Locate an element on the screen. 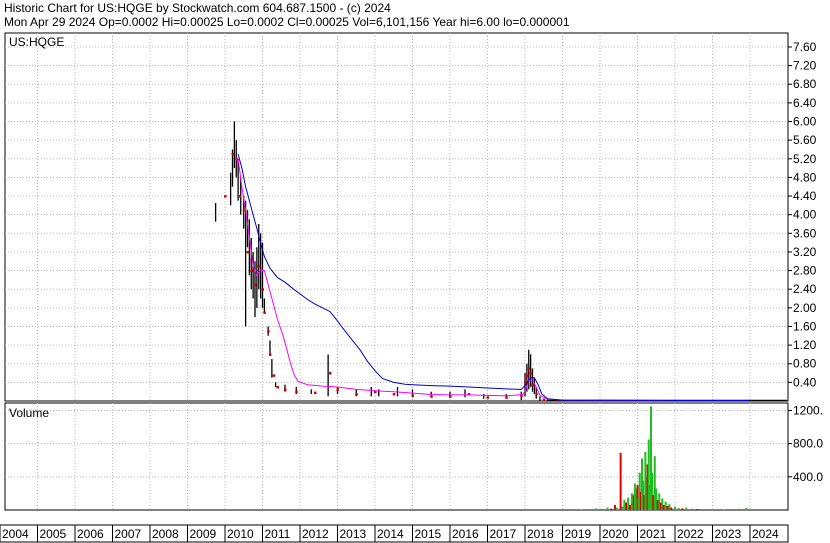  year-tick-label: 2021 is located at coordinates (653, 534).